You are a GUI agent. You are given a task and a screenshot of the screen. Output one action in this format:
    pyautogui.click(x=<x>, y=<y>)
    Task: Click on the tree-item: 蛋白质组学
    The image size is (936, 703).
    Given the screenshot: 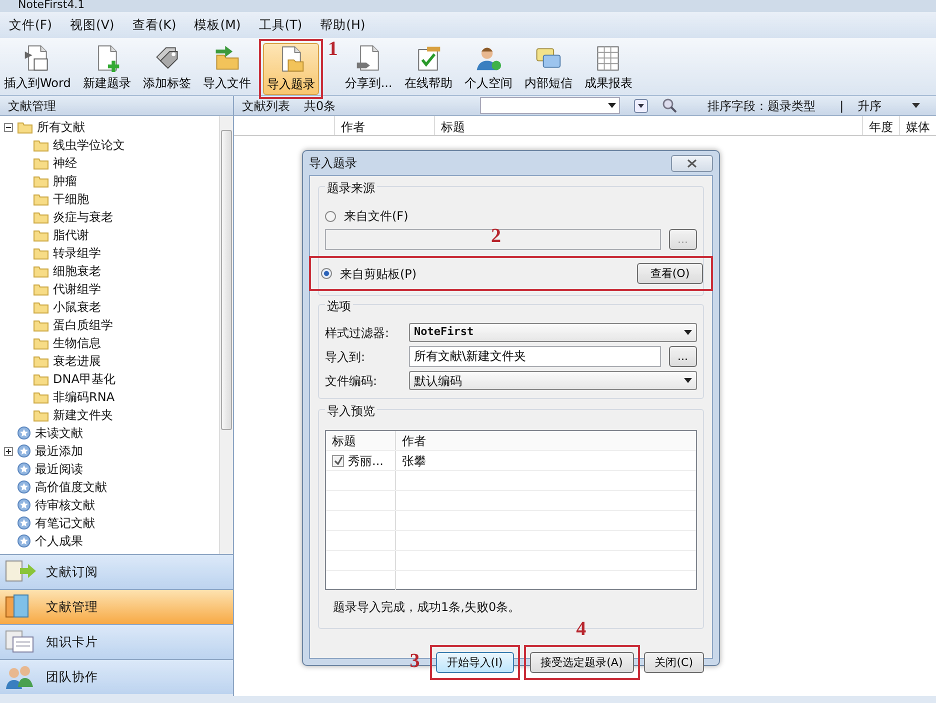 What is the action you would take?
    pyautogui.click(x=83, y=325)
    